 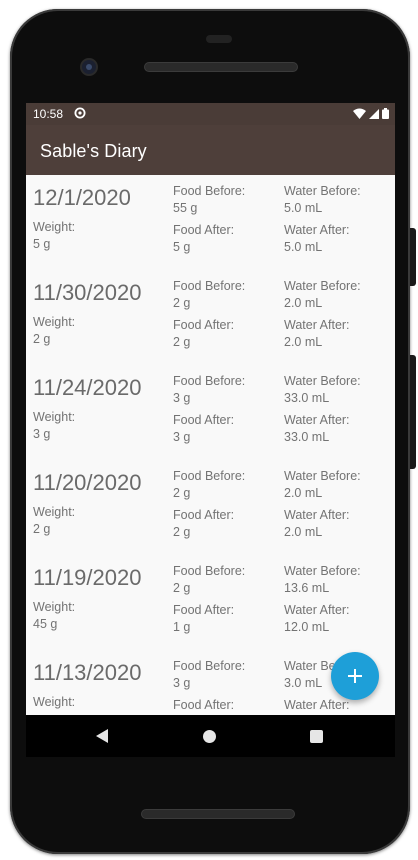 What do you see at coordinates (80, 113) in the screenshot?
I see `sync-icon` at bounding box center [80, 113].